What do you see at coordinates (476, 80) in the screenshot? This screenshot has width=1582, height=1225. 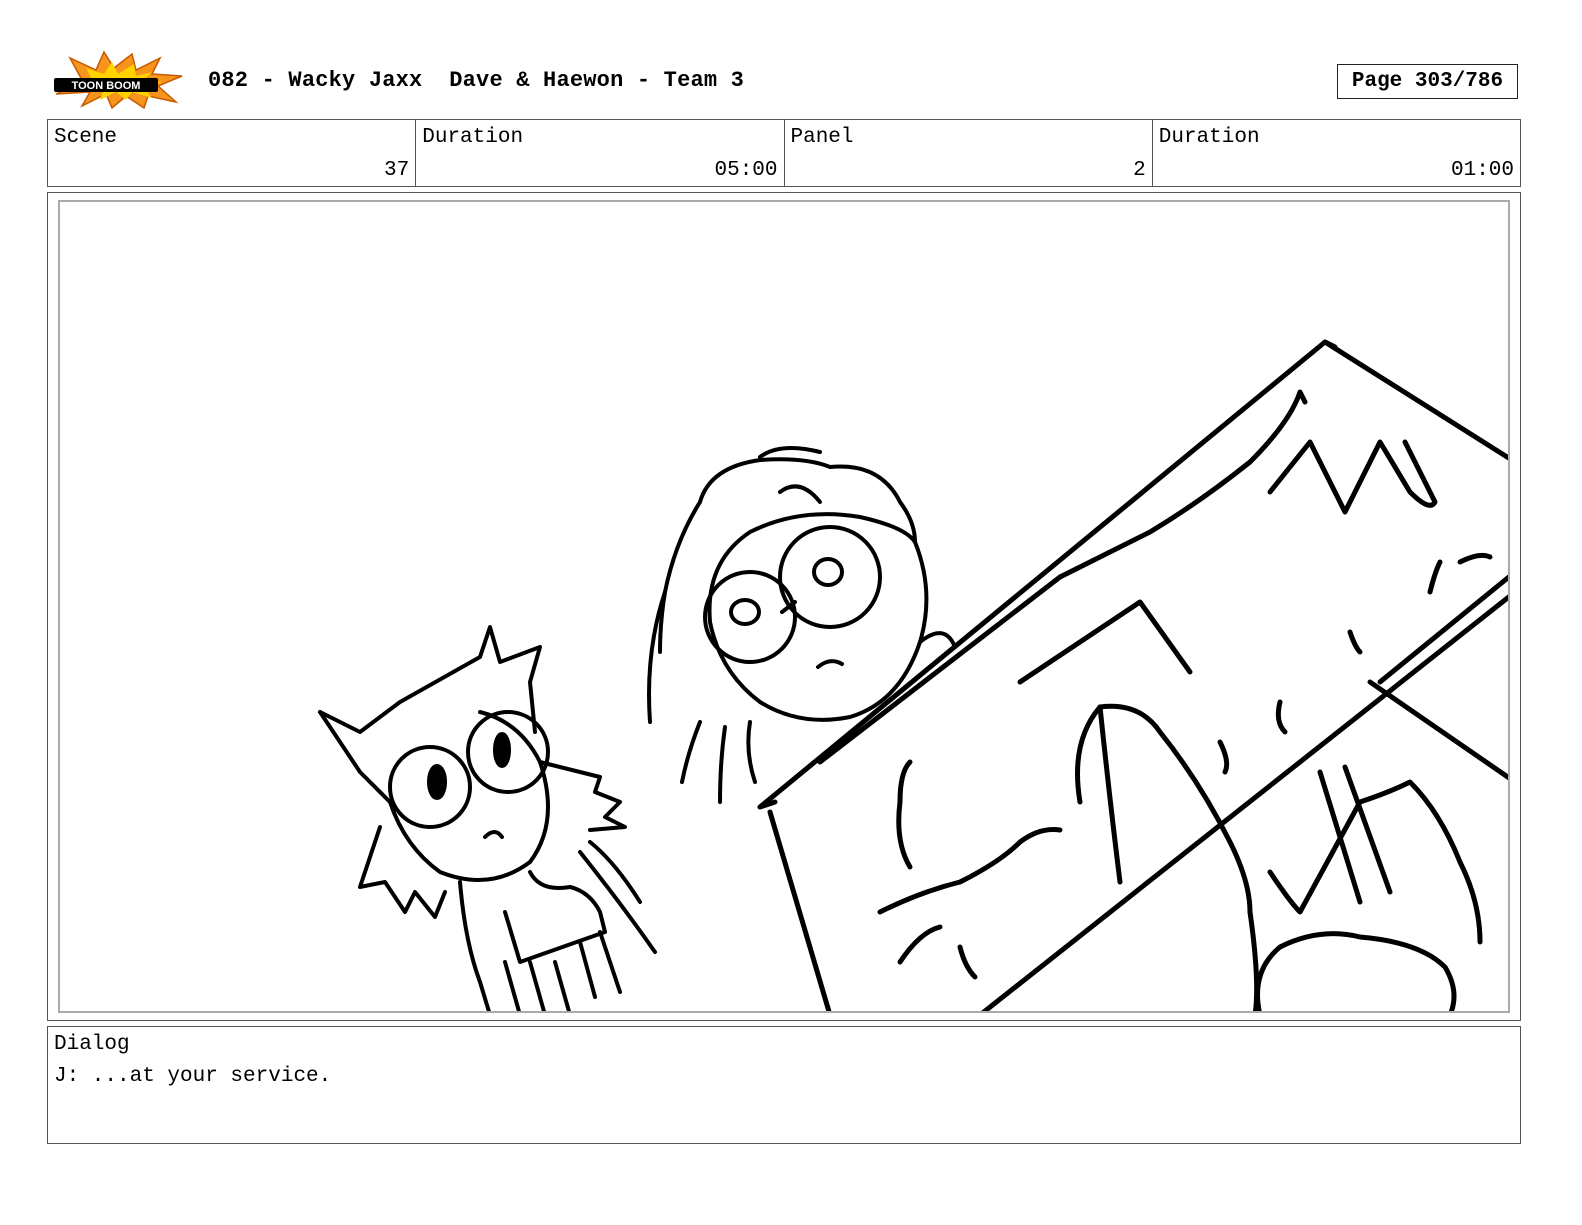 I see `storyboard-title: 082 - Wacky Jaxx Dave & Haewon - Team 3` at bounding box center [476, 80].